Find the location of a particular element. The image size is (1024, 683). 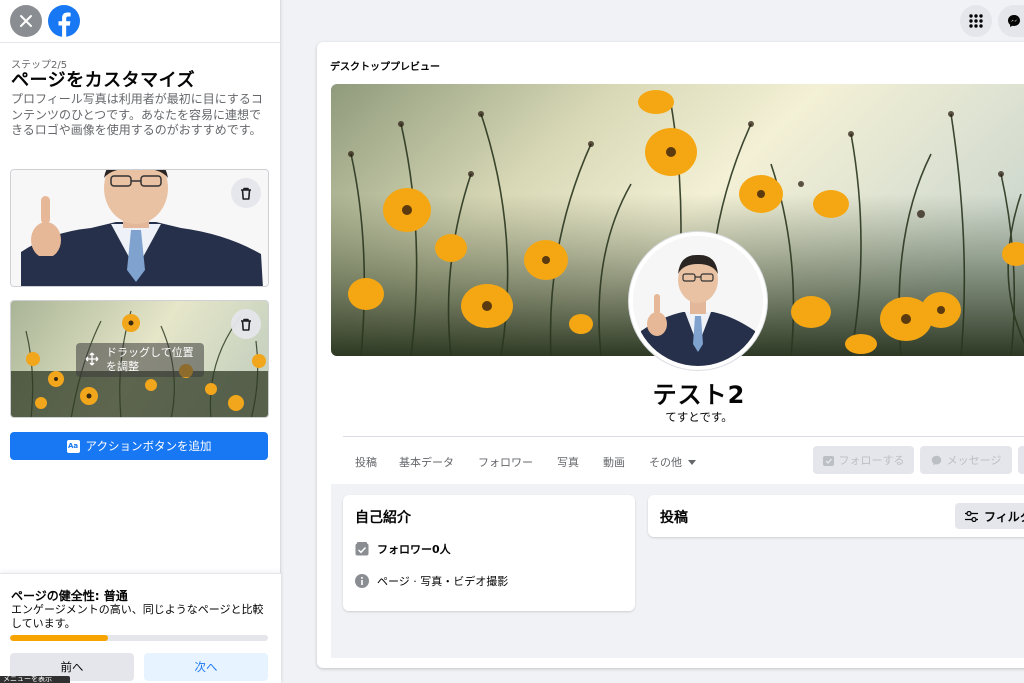

page-health-description: エンゲージメントの高い、同じようなページと比較しています。 is located at coordinates (137, 616).